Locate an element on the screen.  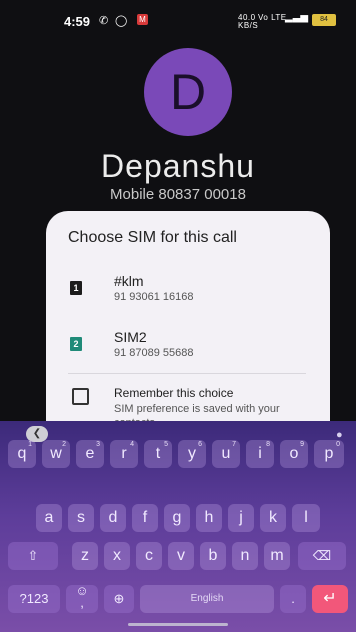
key-v: v is located at coordinates (181, 556).